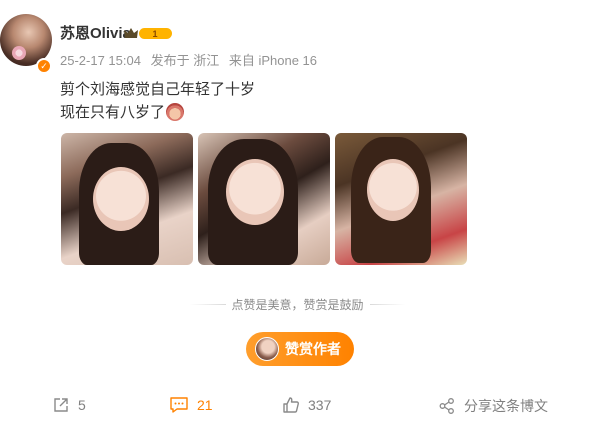  I want to click on comment-count: 21, so click(205, 405).